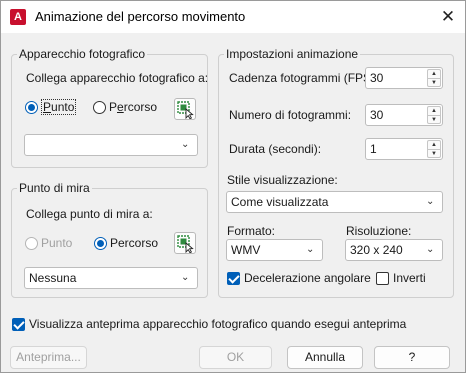  I want to click on camera-preview-checkbox, so click(18, 324).